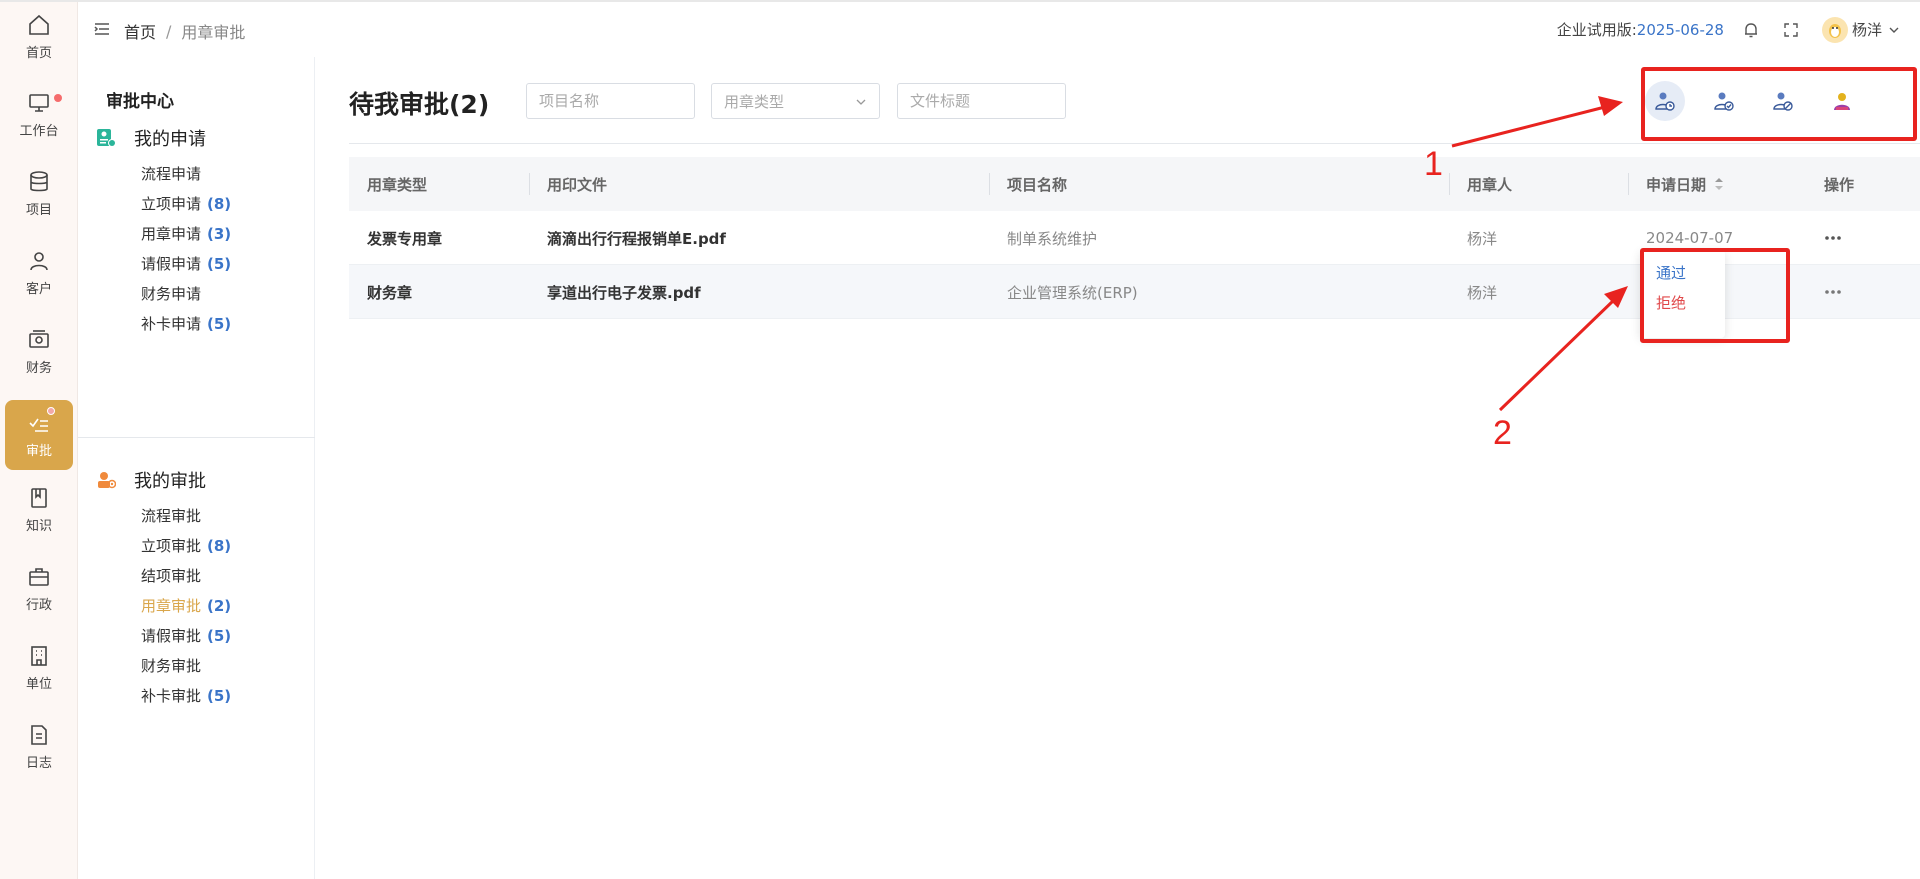 The width and height of the screenshot is (1920, 879). I want to click on sidebar-item-project-request: 立项申请 (8), so click(186, 203).